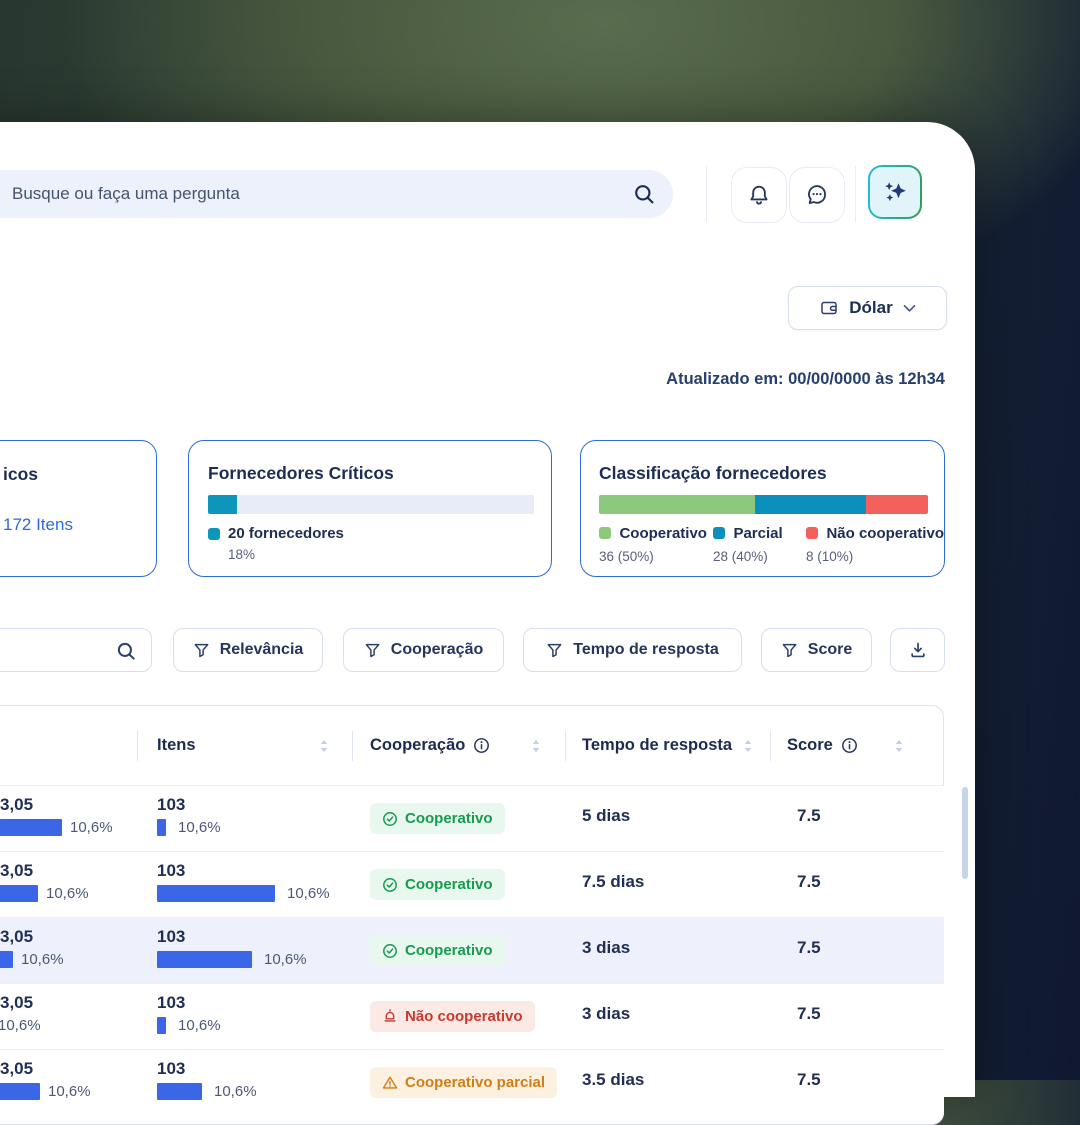  I want to click on notifications-button, so click(759, 195).